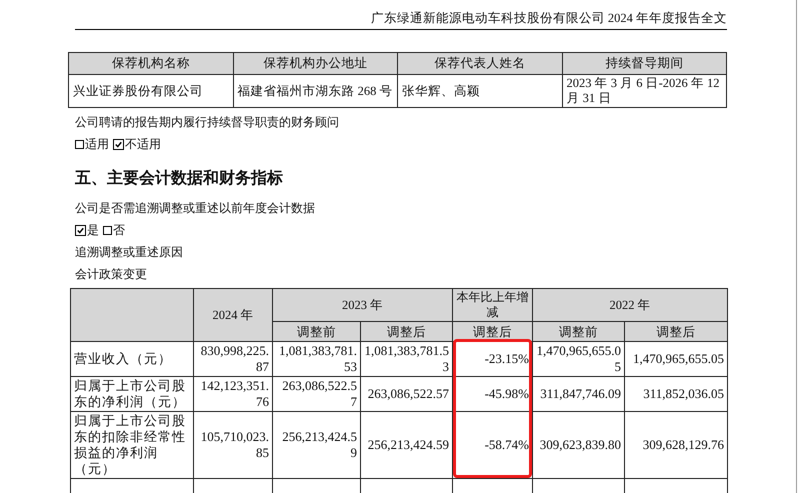 Image resolution: width=798 pixels, height=493 pixels. Describe the element at coordinates (129, 252) in the screenshot. I see `reason-label: 追溯调整或重述原因` at that location.